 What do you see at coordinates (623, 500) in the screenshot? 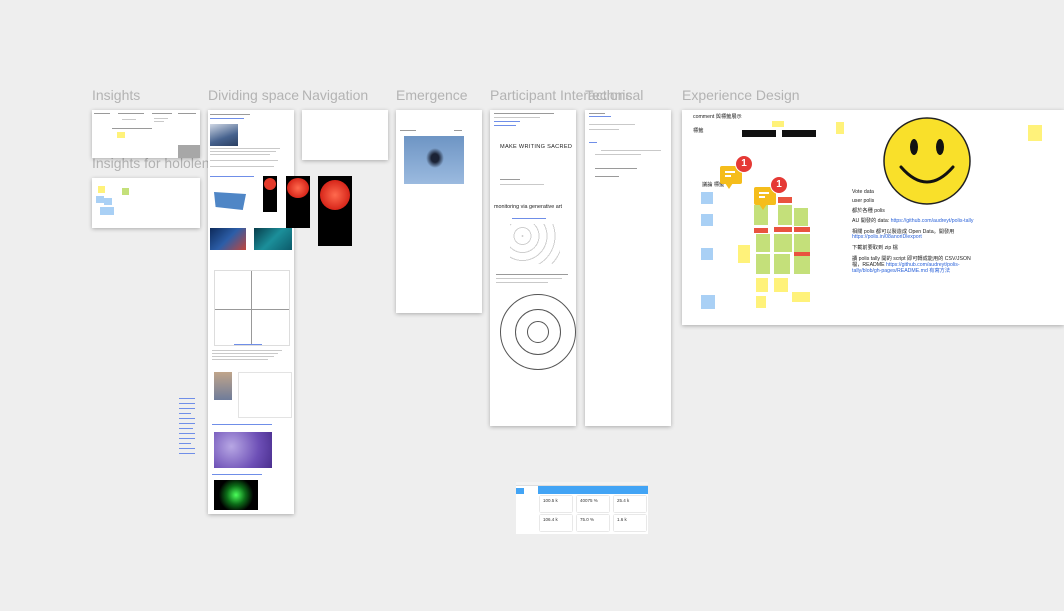
I see `stat-value: 25.4 k` at bounding box center [623, 500].